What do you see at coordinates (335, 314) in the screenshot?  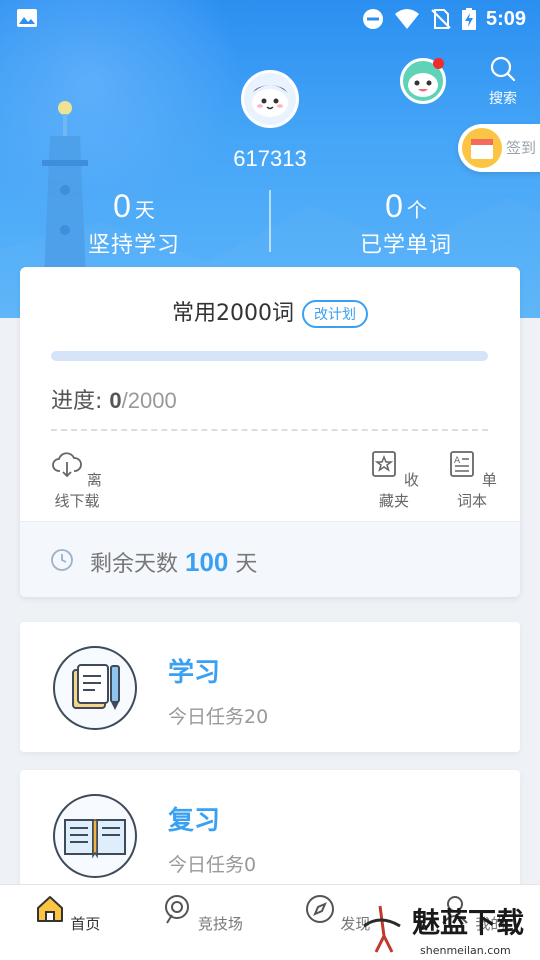 I see `change-plan-button: 改计划` at bounding box center [335, 314].